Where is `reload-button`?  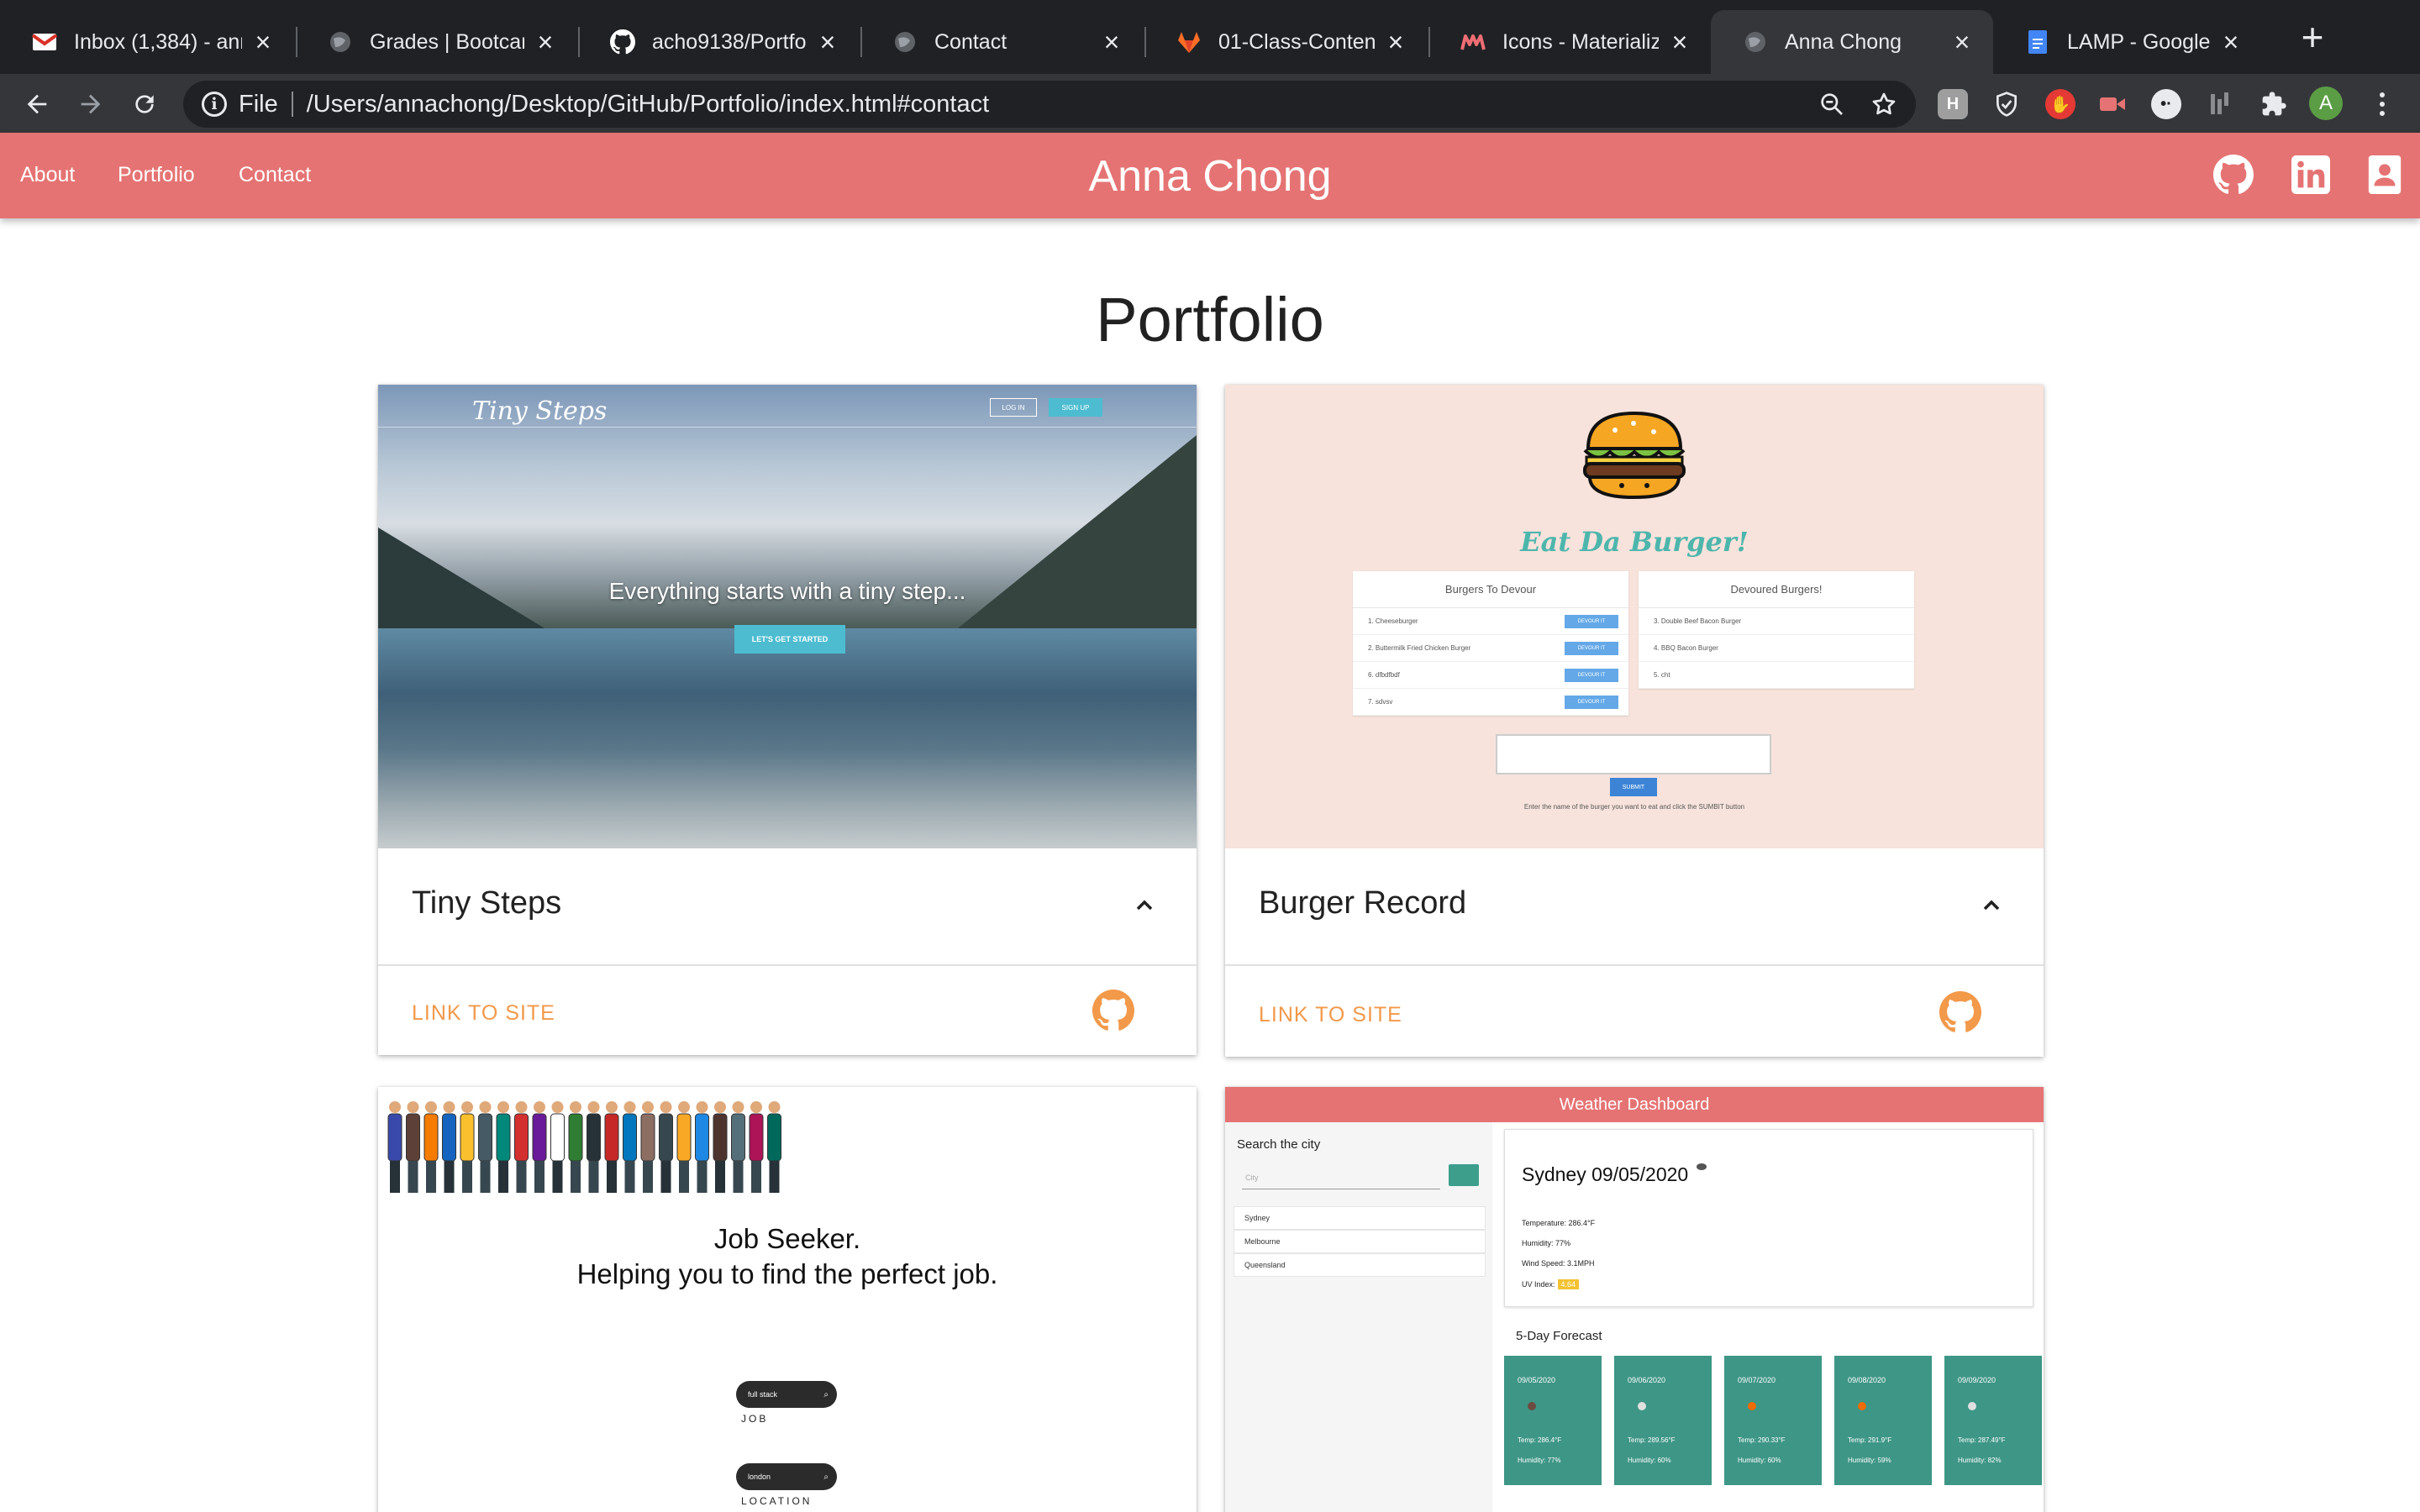
reload-button is located at coordinates (144, 104).